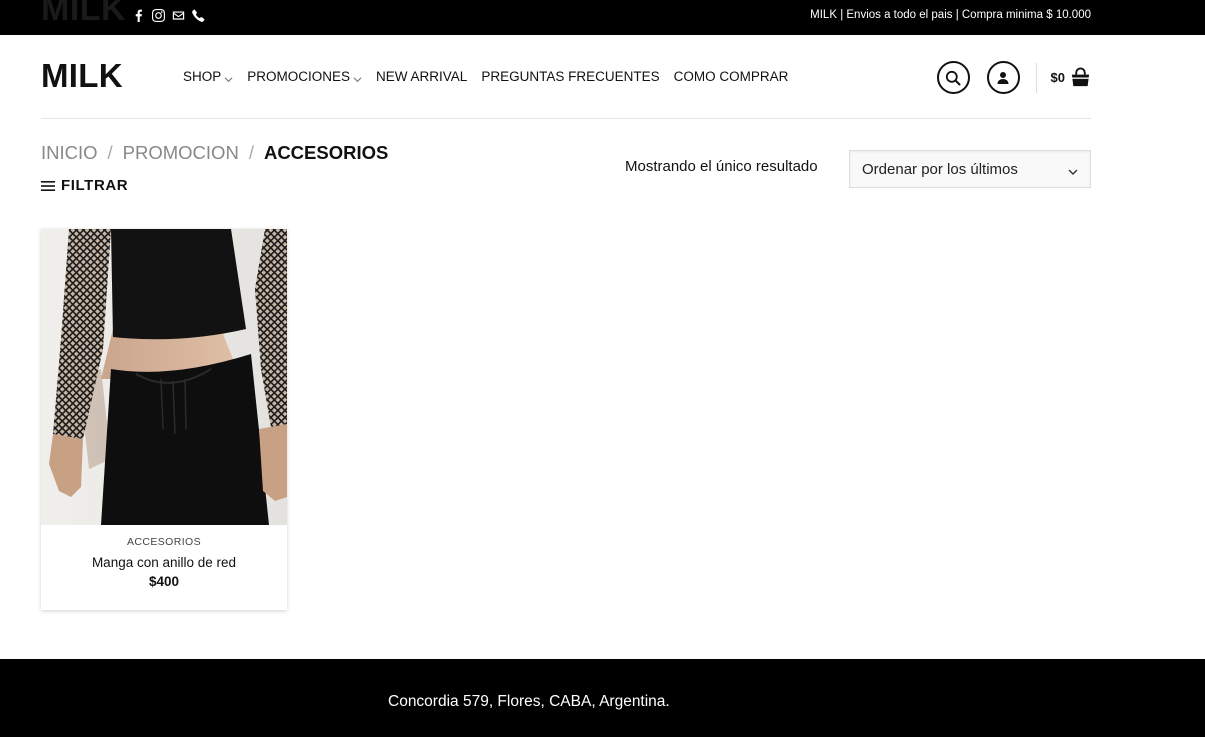  I want to click on nav-item-como-comprar: COMO COMPRAR, so click(731, 76).